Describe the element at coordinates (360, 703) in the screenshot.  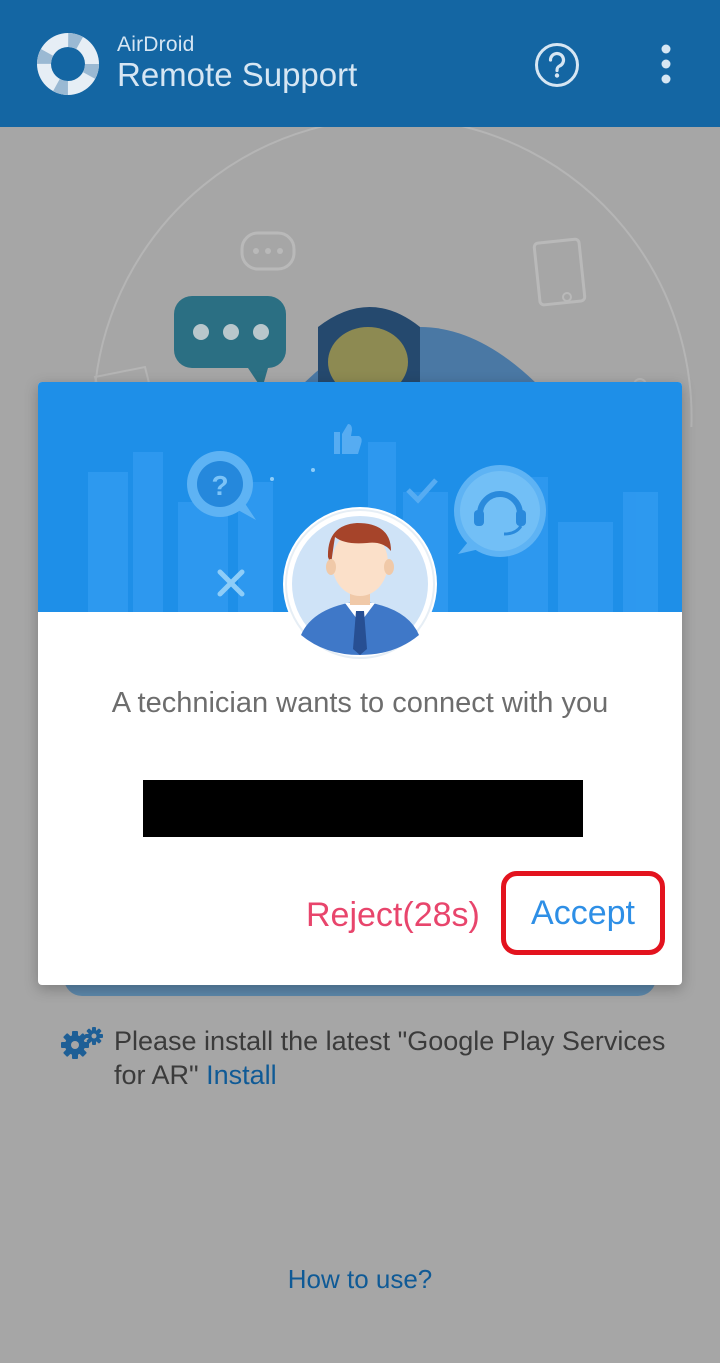
I see `dialog-message: A technician wants to connect with you` at that location.